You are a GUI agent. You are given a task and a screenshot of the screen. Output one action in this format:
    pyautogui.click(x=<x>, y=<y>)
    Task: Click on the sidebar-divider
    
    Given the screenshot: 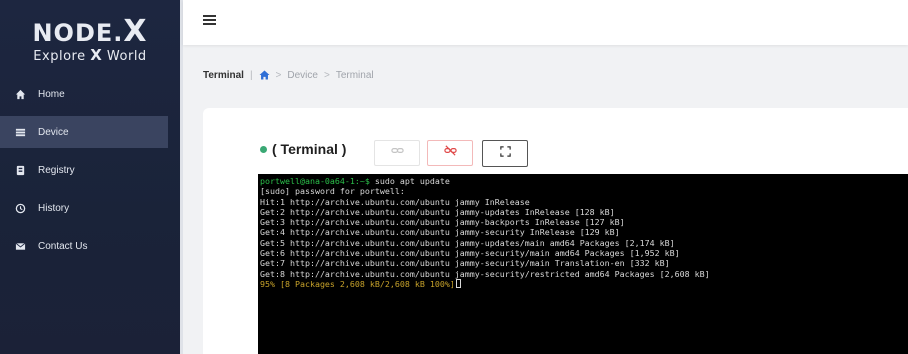 What is the action you would take?
    pyautogui.click(x=181, y=177)
    